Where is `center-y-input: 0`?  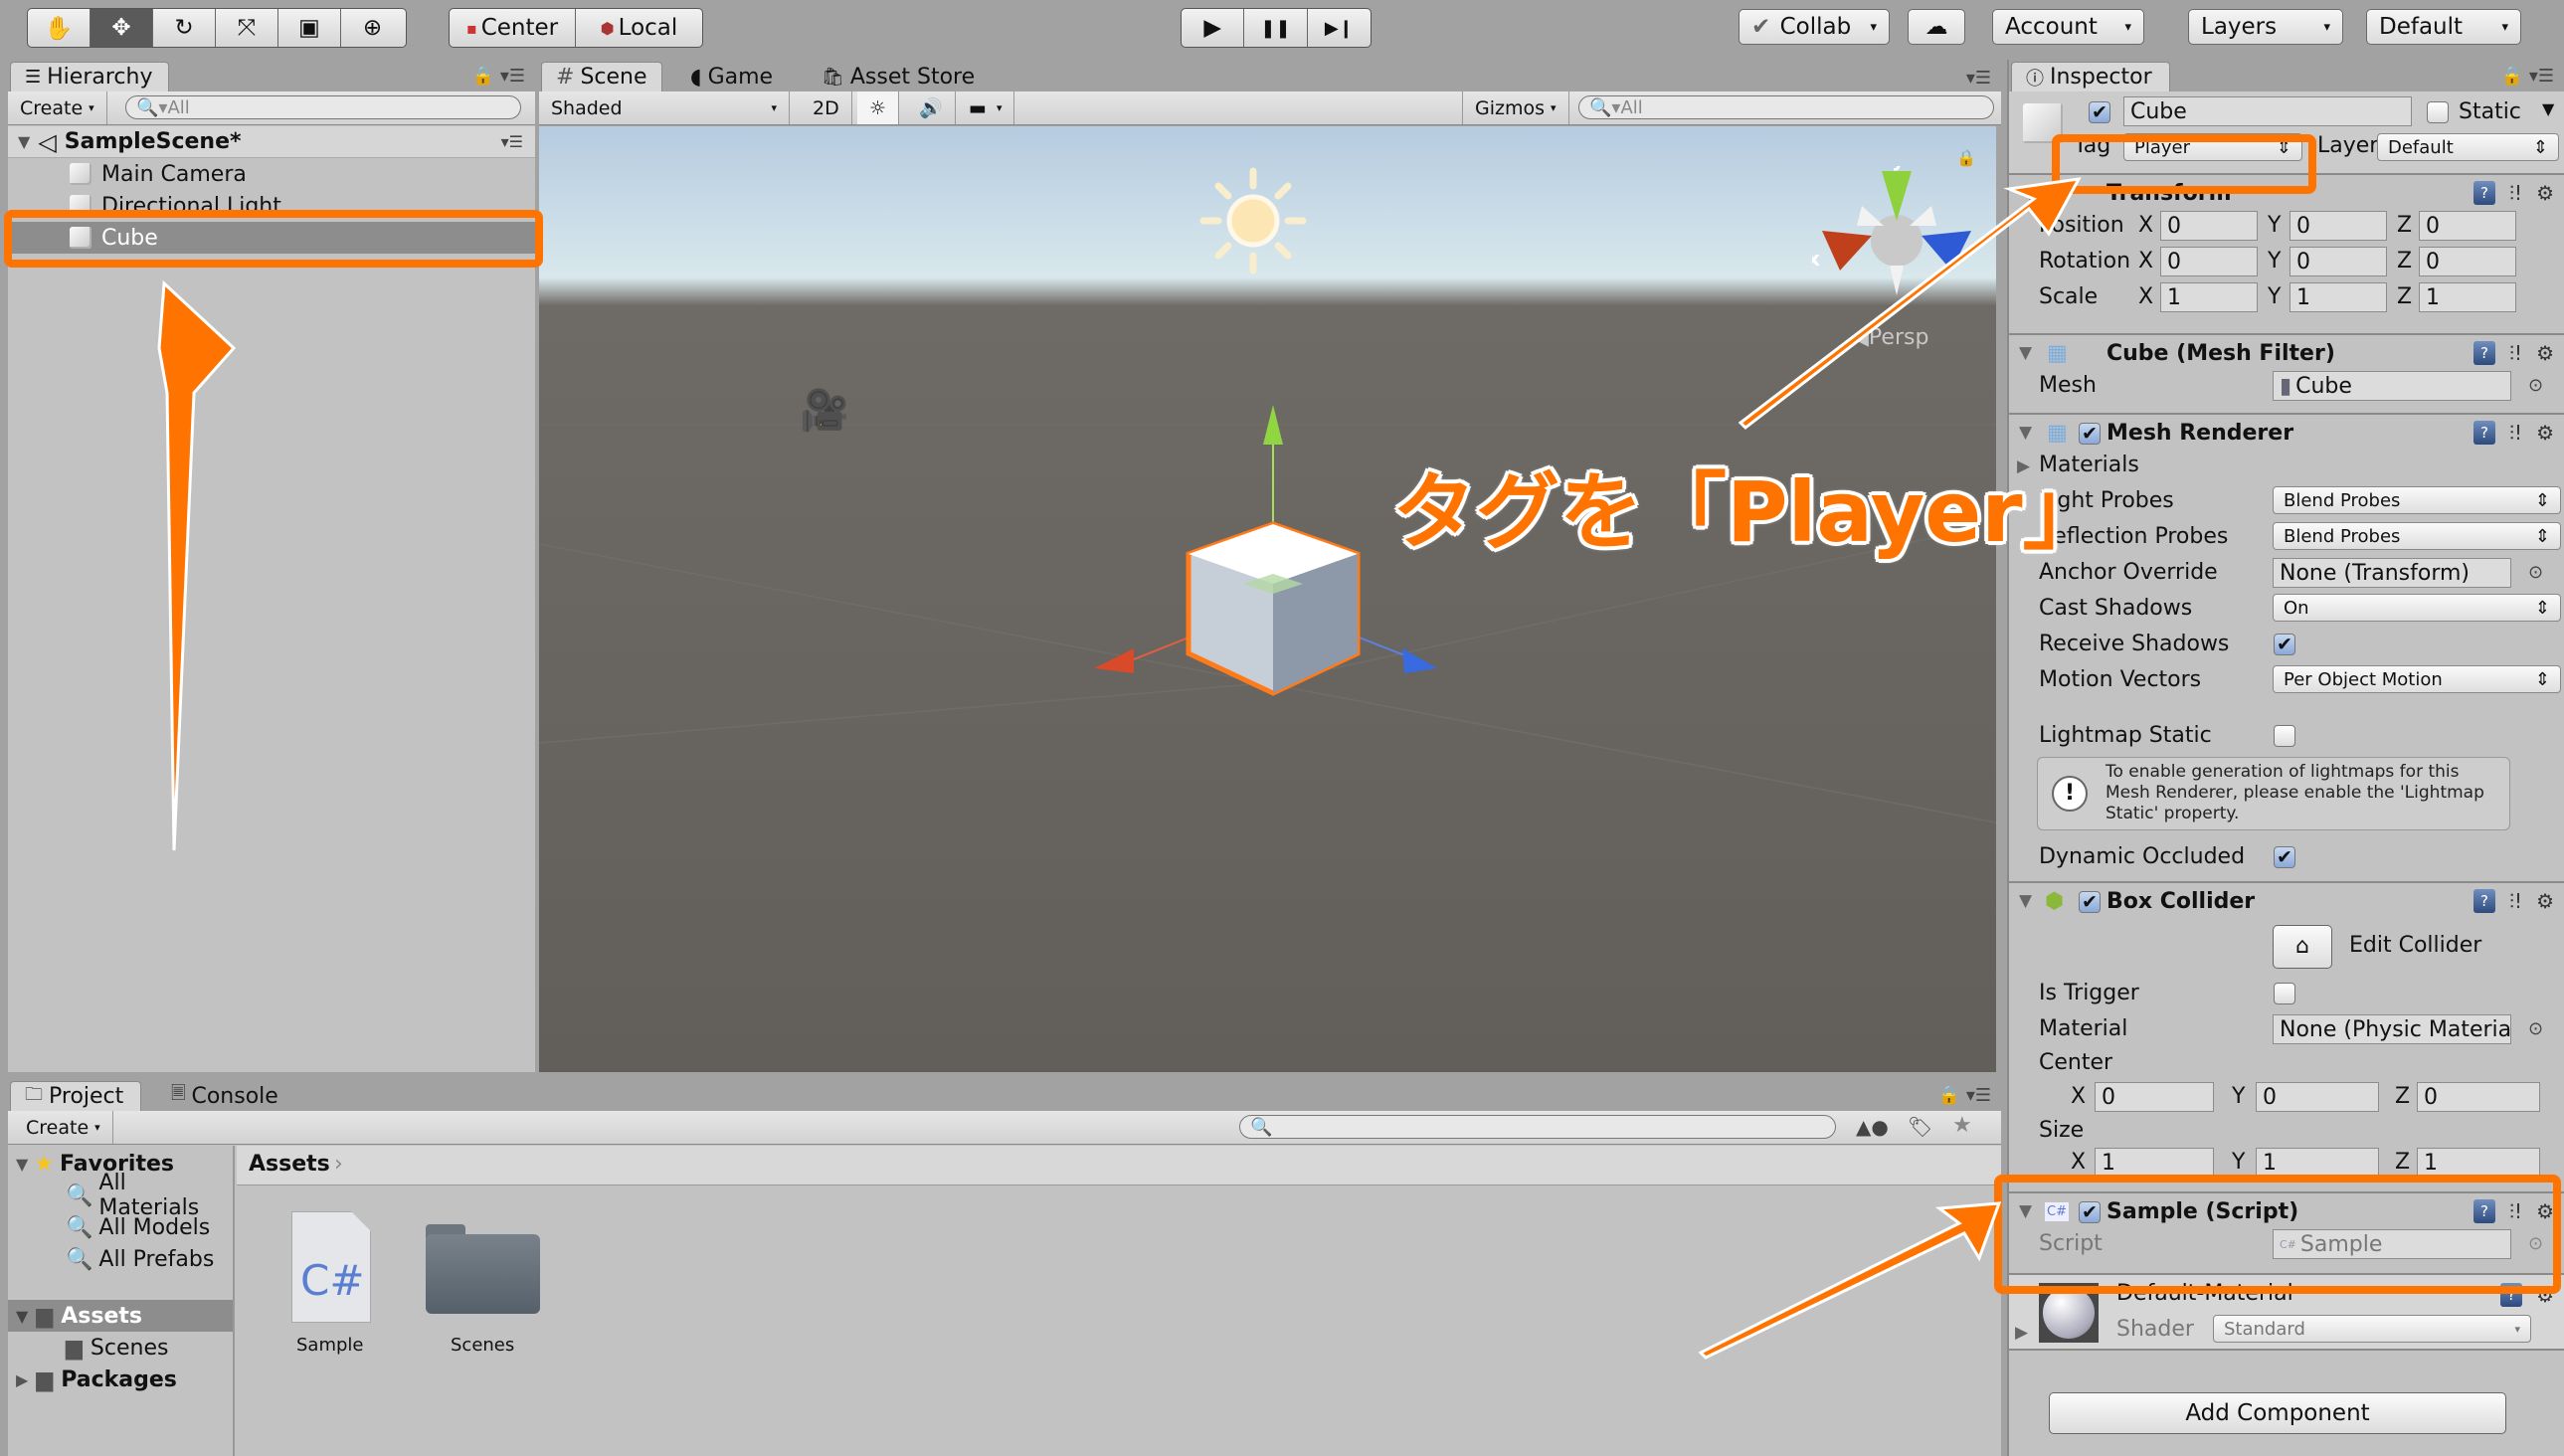 center-y-input: 0 is located at coordinates (2318, 1097).